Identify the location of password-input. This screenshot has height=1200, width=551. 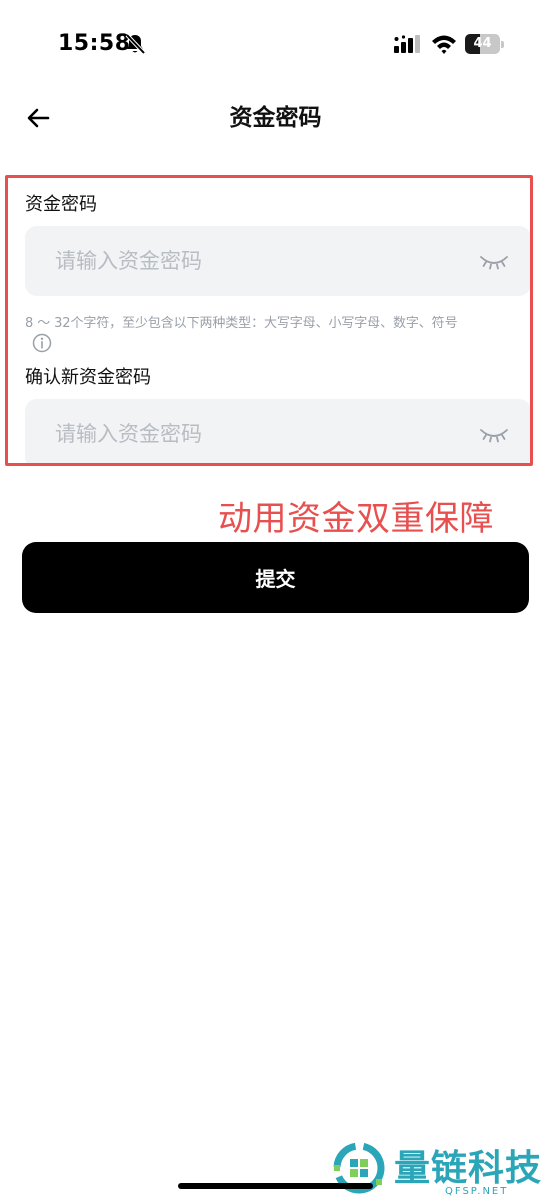
(245, 261).